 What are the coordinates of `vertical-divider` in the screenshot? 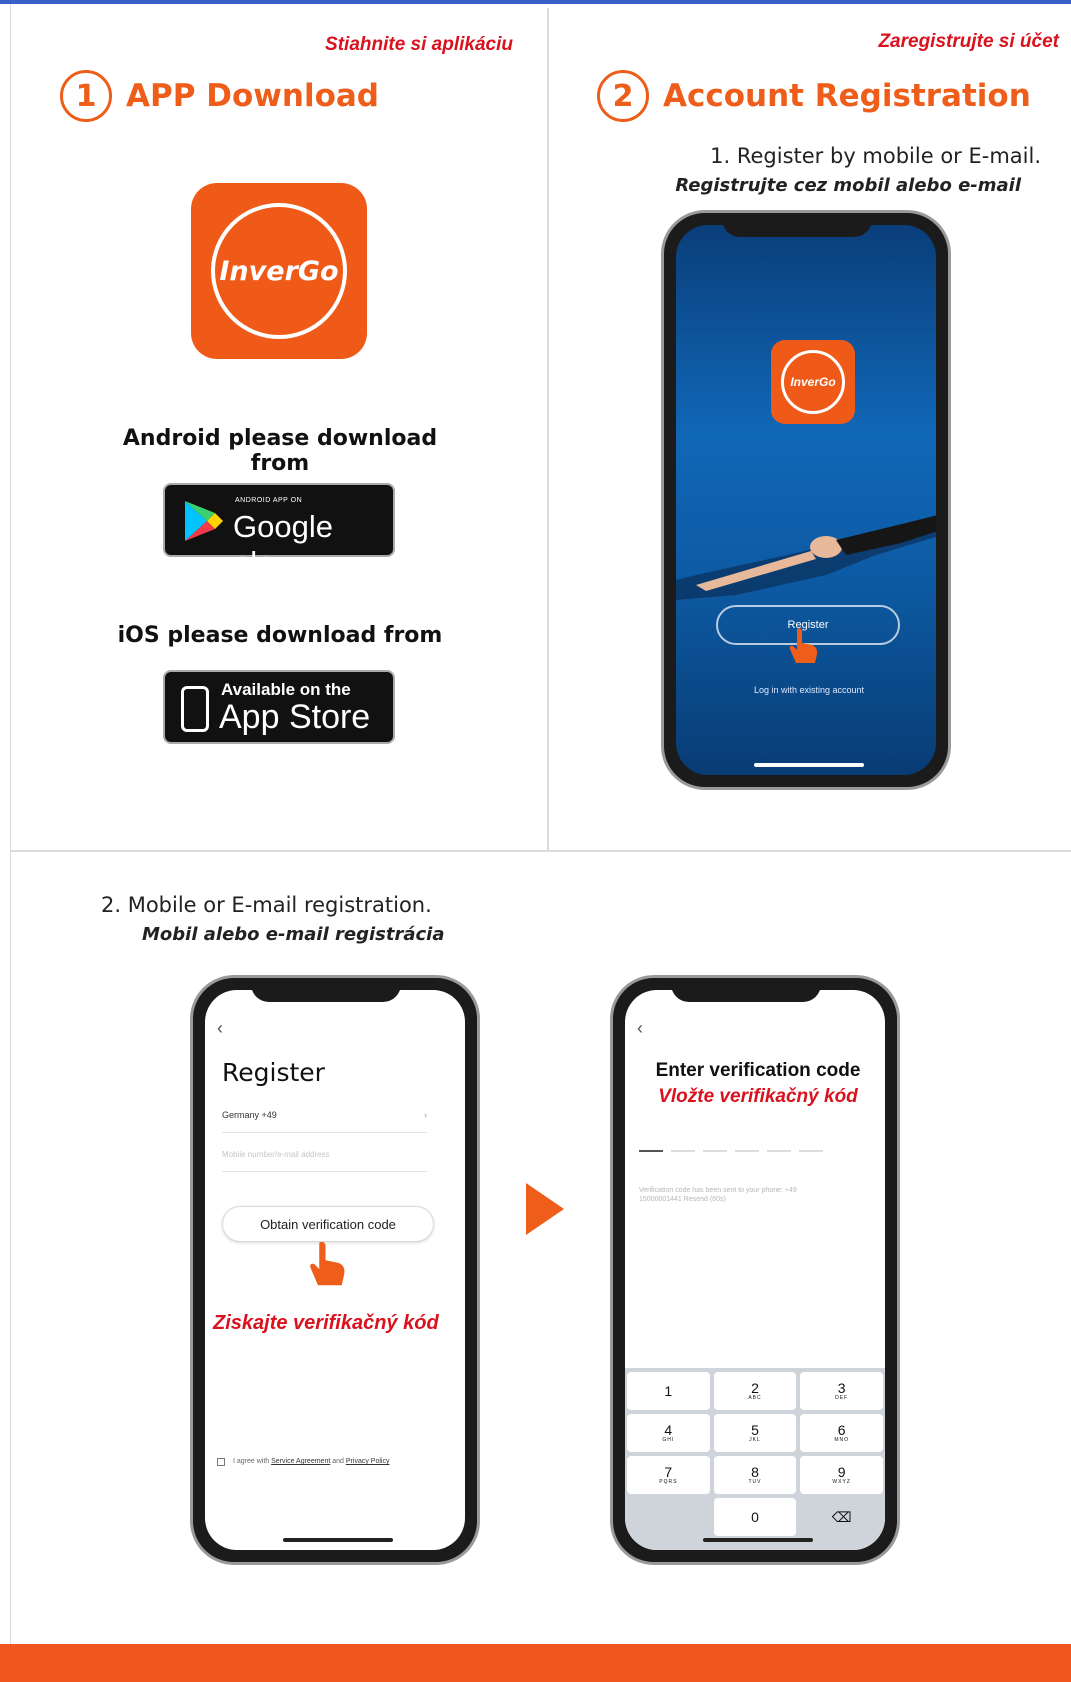 It's located at (548, 430).